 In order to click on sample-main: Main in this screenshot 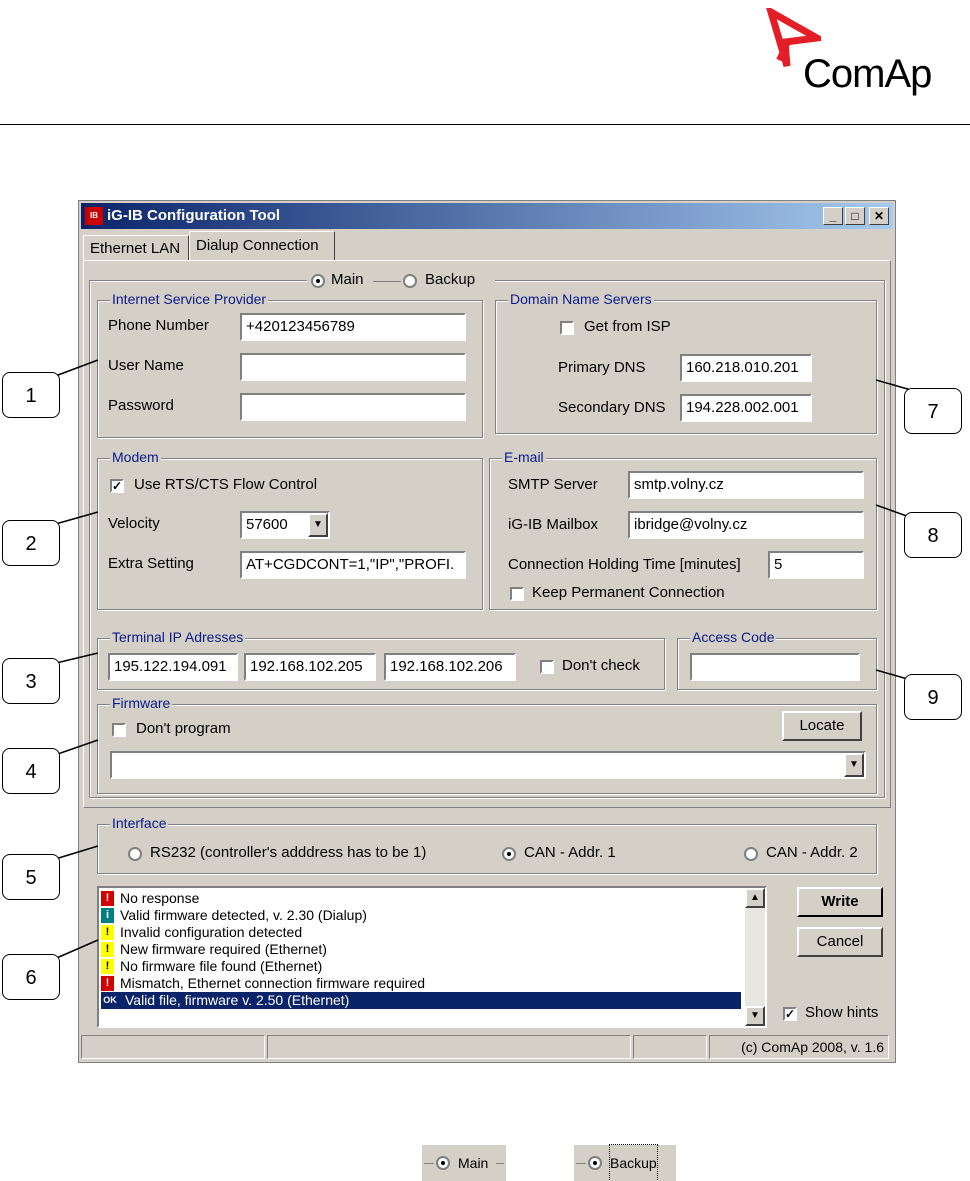, I will do `click(464, 1163)`.